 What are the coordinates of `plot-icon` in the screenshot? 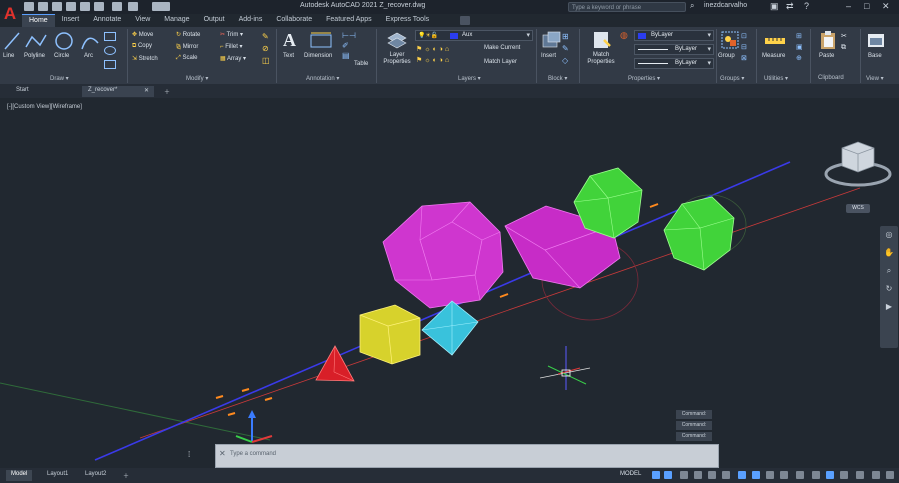 It's located at (99, 6).